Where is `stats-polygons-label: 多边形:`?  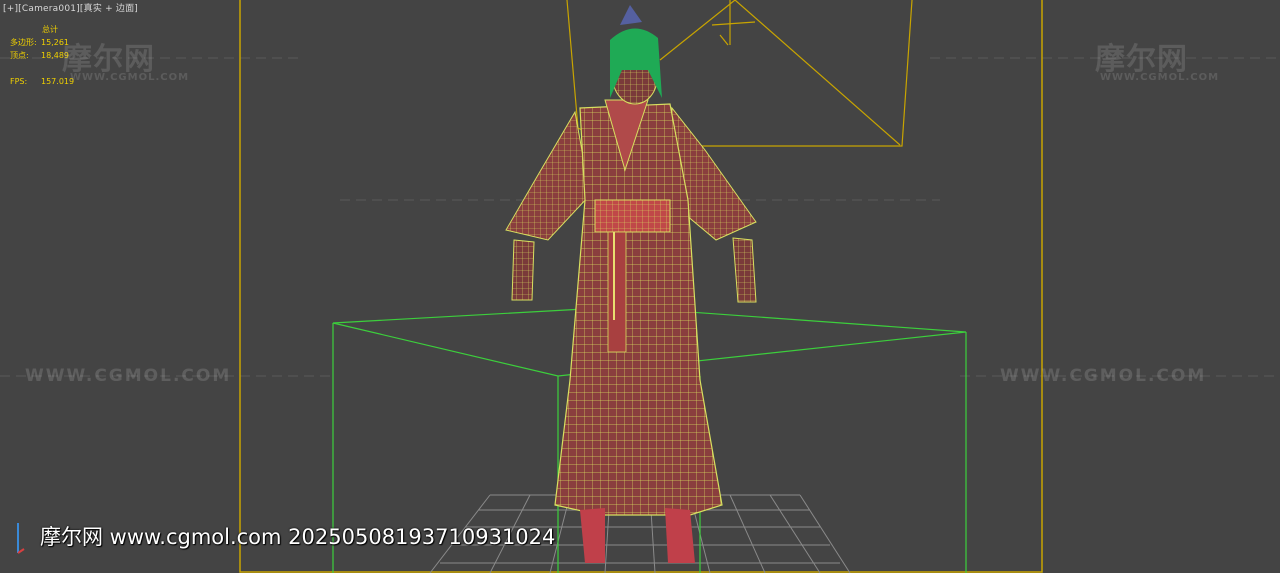 stats-polygons-label: 多边形: is located at coordinates (23, 42).